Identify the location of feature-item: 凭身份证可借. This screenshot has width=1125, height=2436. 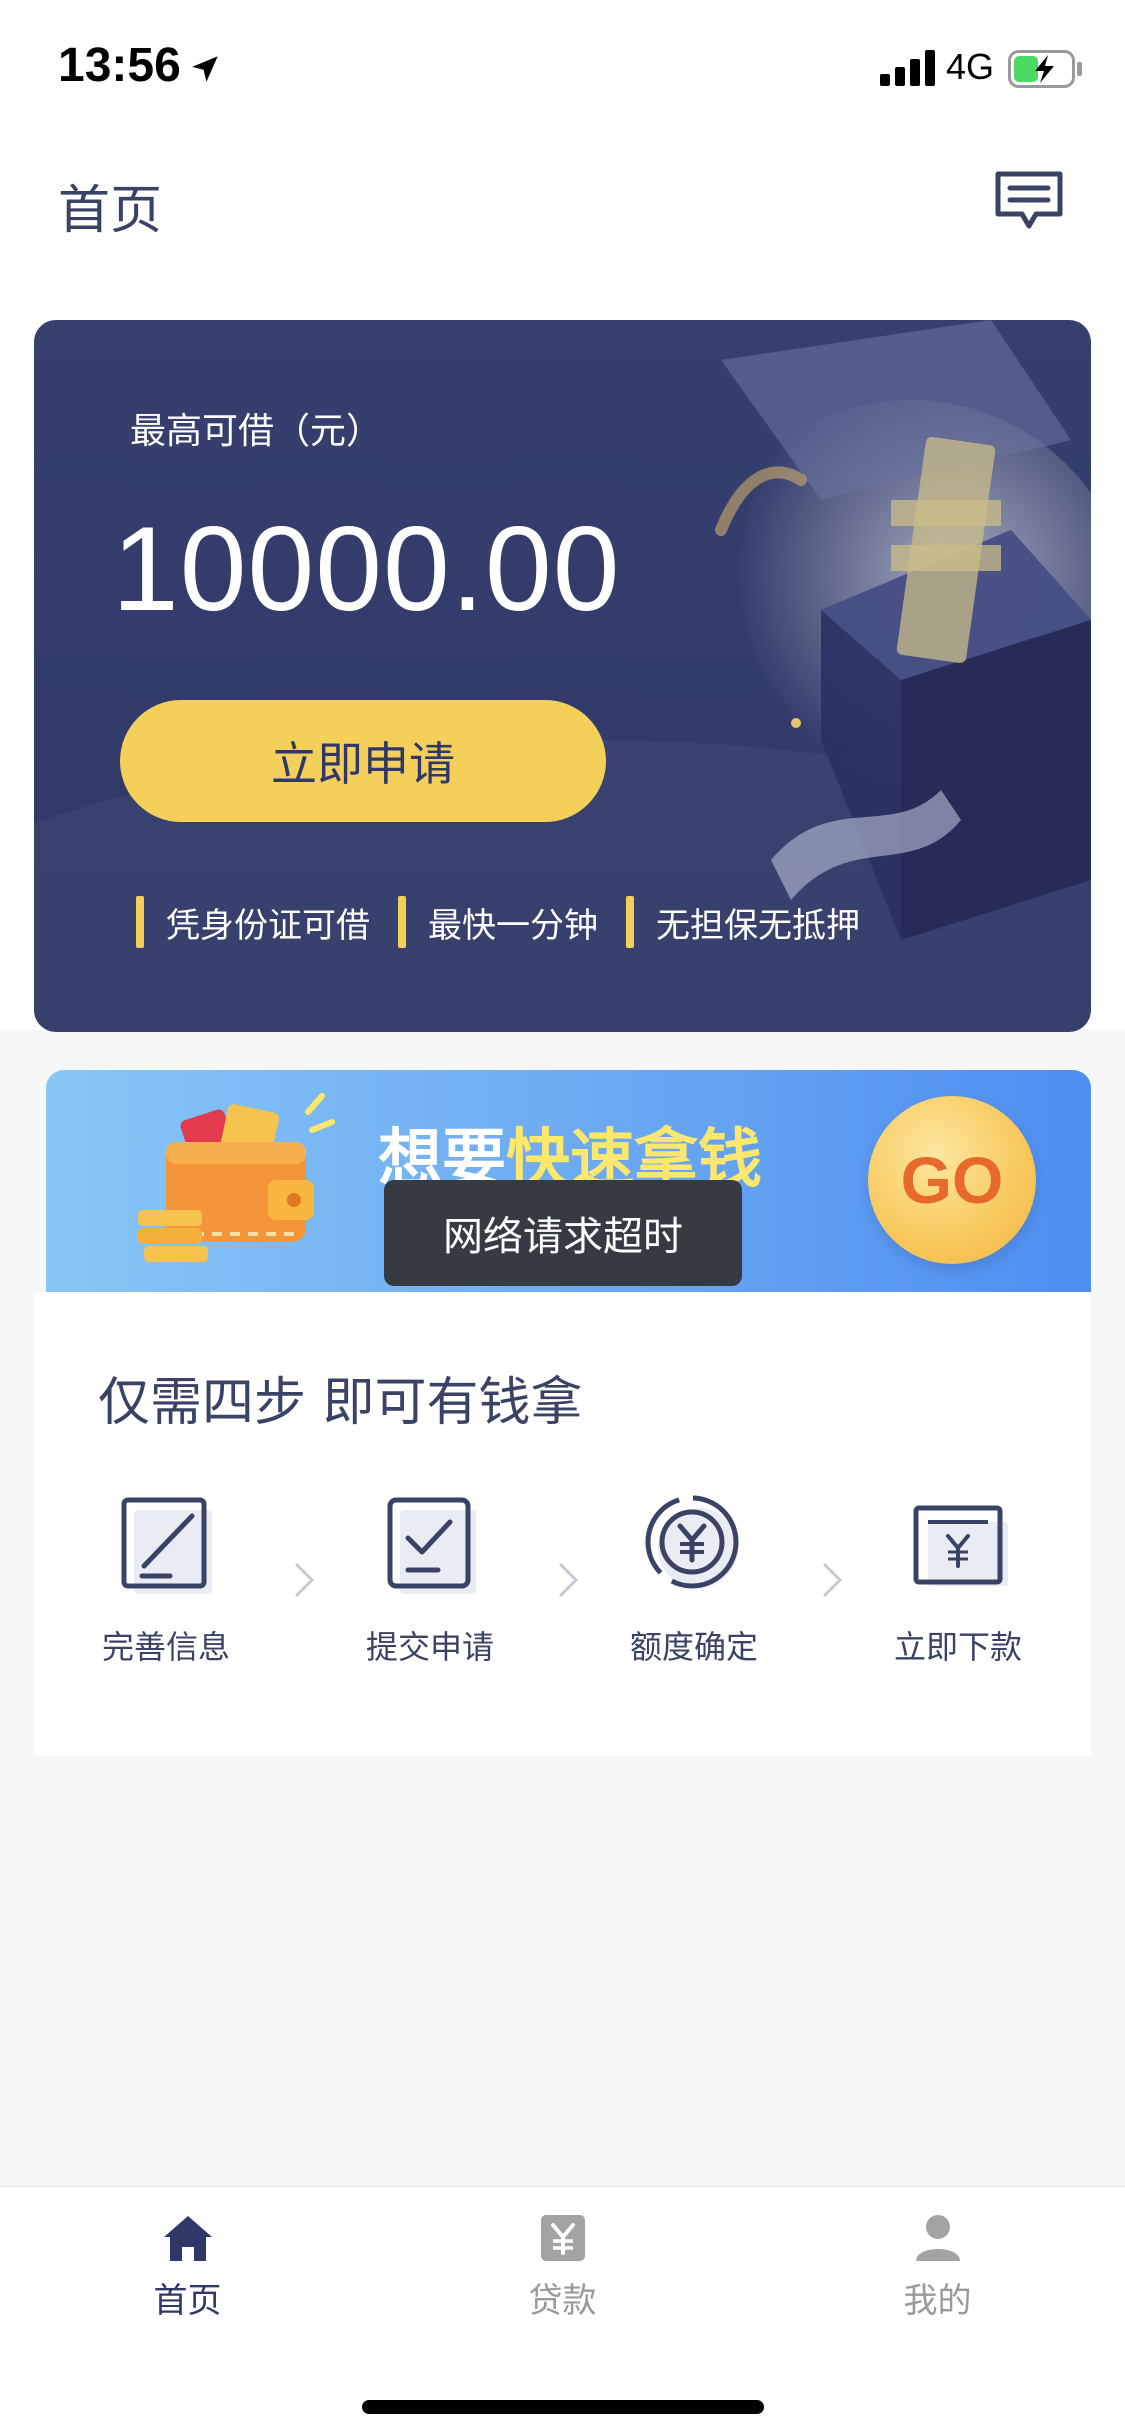
(253, 922).